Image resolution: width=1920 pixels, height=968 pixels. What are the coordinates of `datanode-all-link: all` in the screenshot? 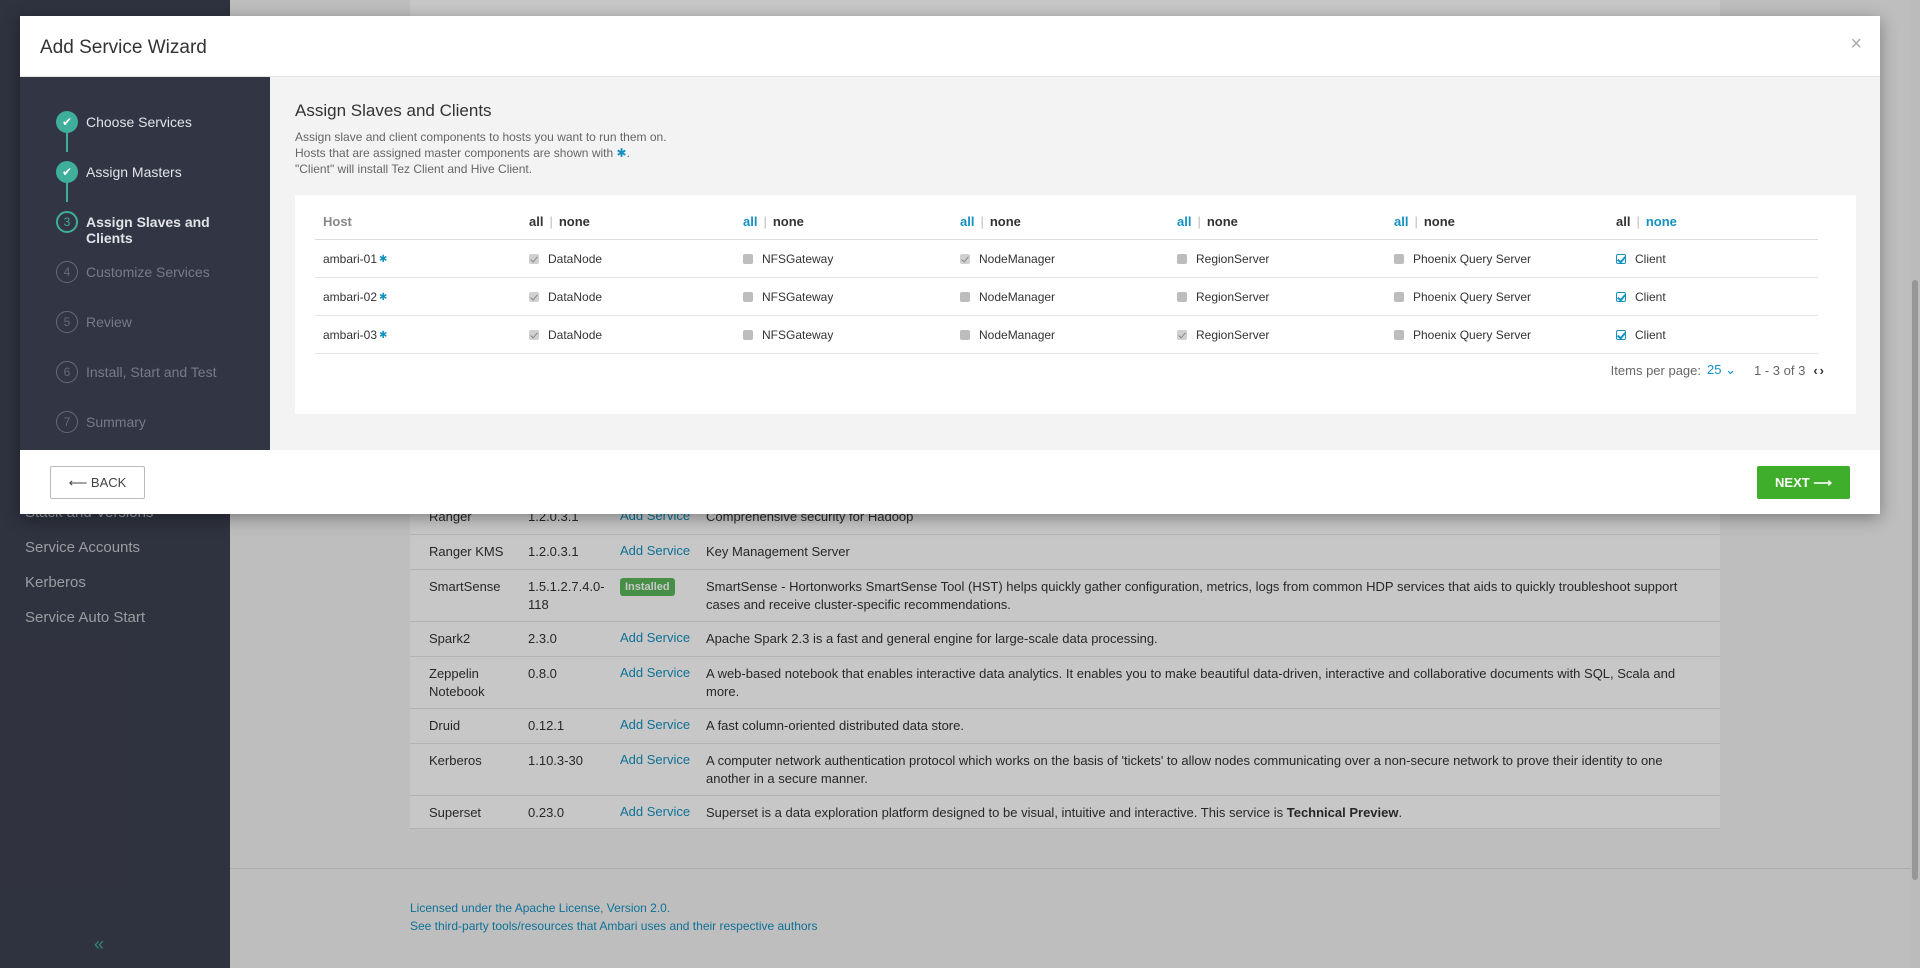 It's located at (536, 221).